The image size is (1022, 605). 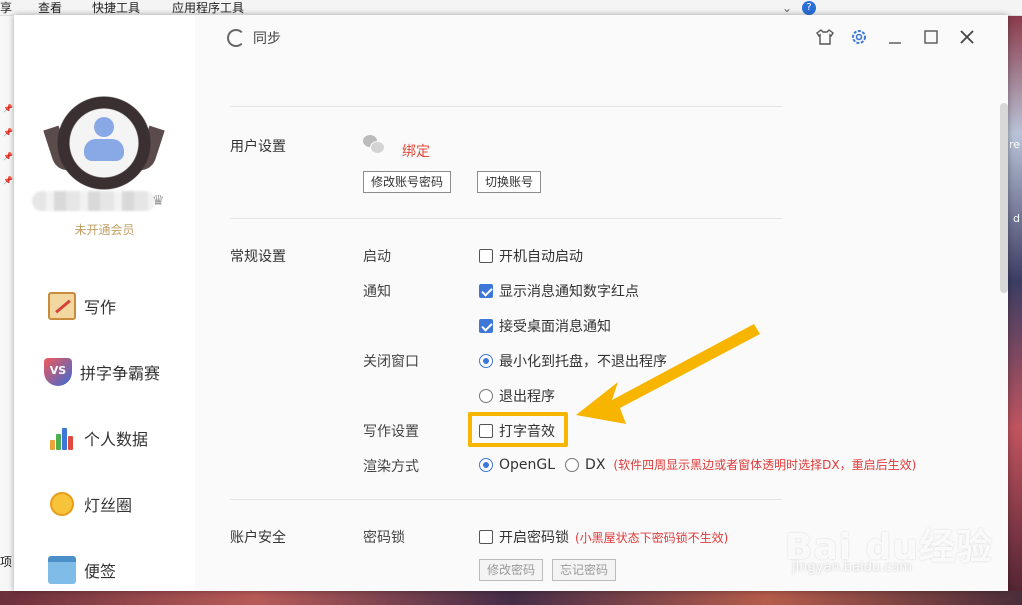 What do you see at coordinates (859, 38) in the screenshot?
I see `gear-icon` at bounding box center [859, 38].